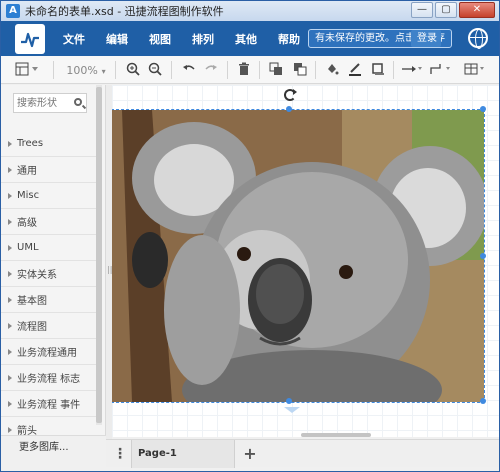 Image resolution: width=500 pixels, height=472 pixels. Describe the element at coordinates (160, 39) in the screenshot. I see `menu-view: 视图` at that location.